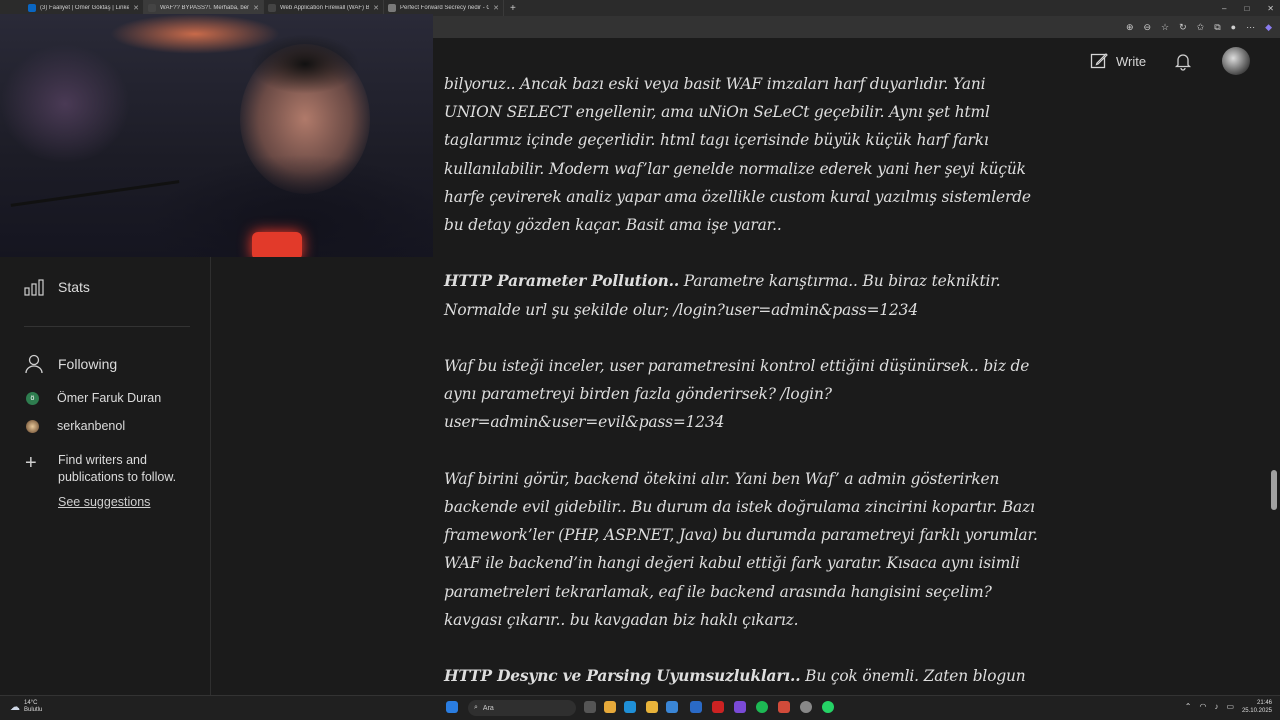 This screenshot has height=720, width=1280. I want to click on red-light-panel, so click(277, 244).